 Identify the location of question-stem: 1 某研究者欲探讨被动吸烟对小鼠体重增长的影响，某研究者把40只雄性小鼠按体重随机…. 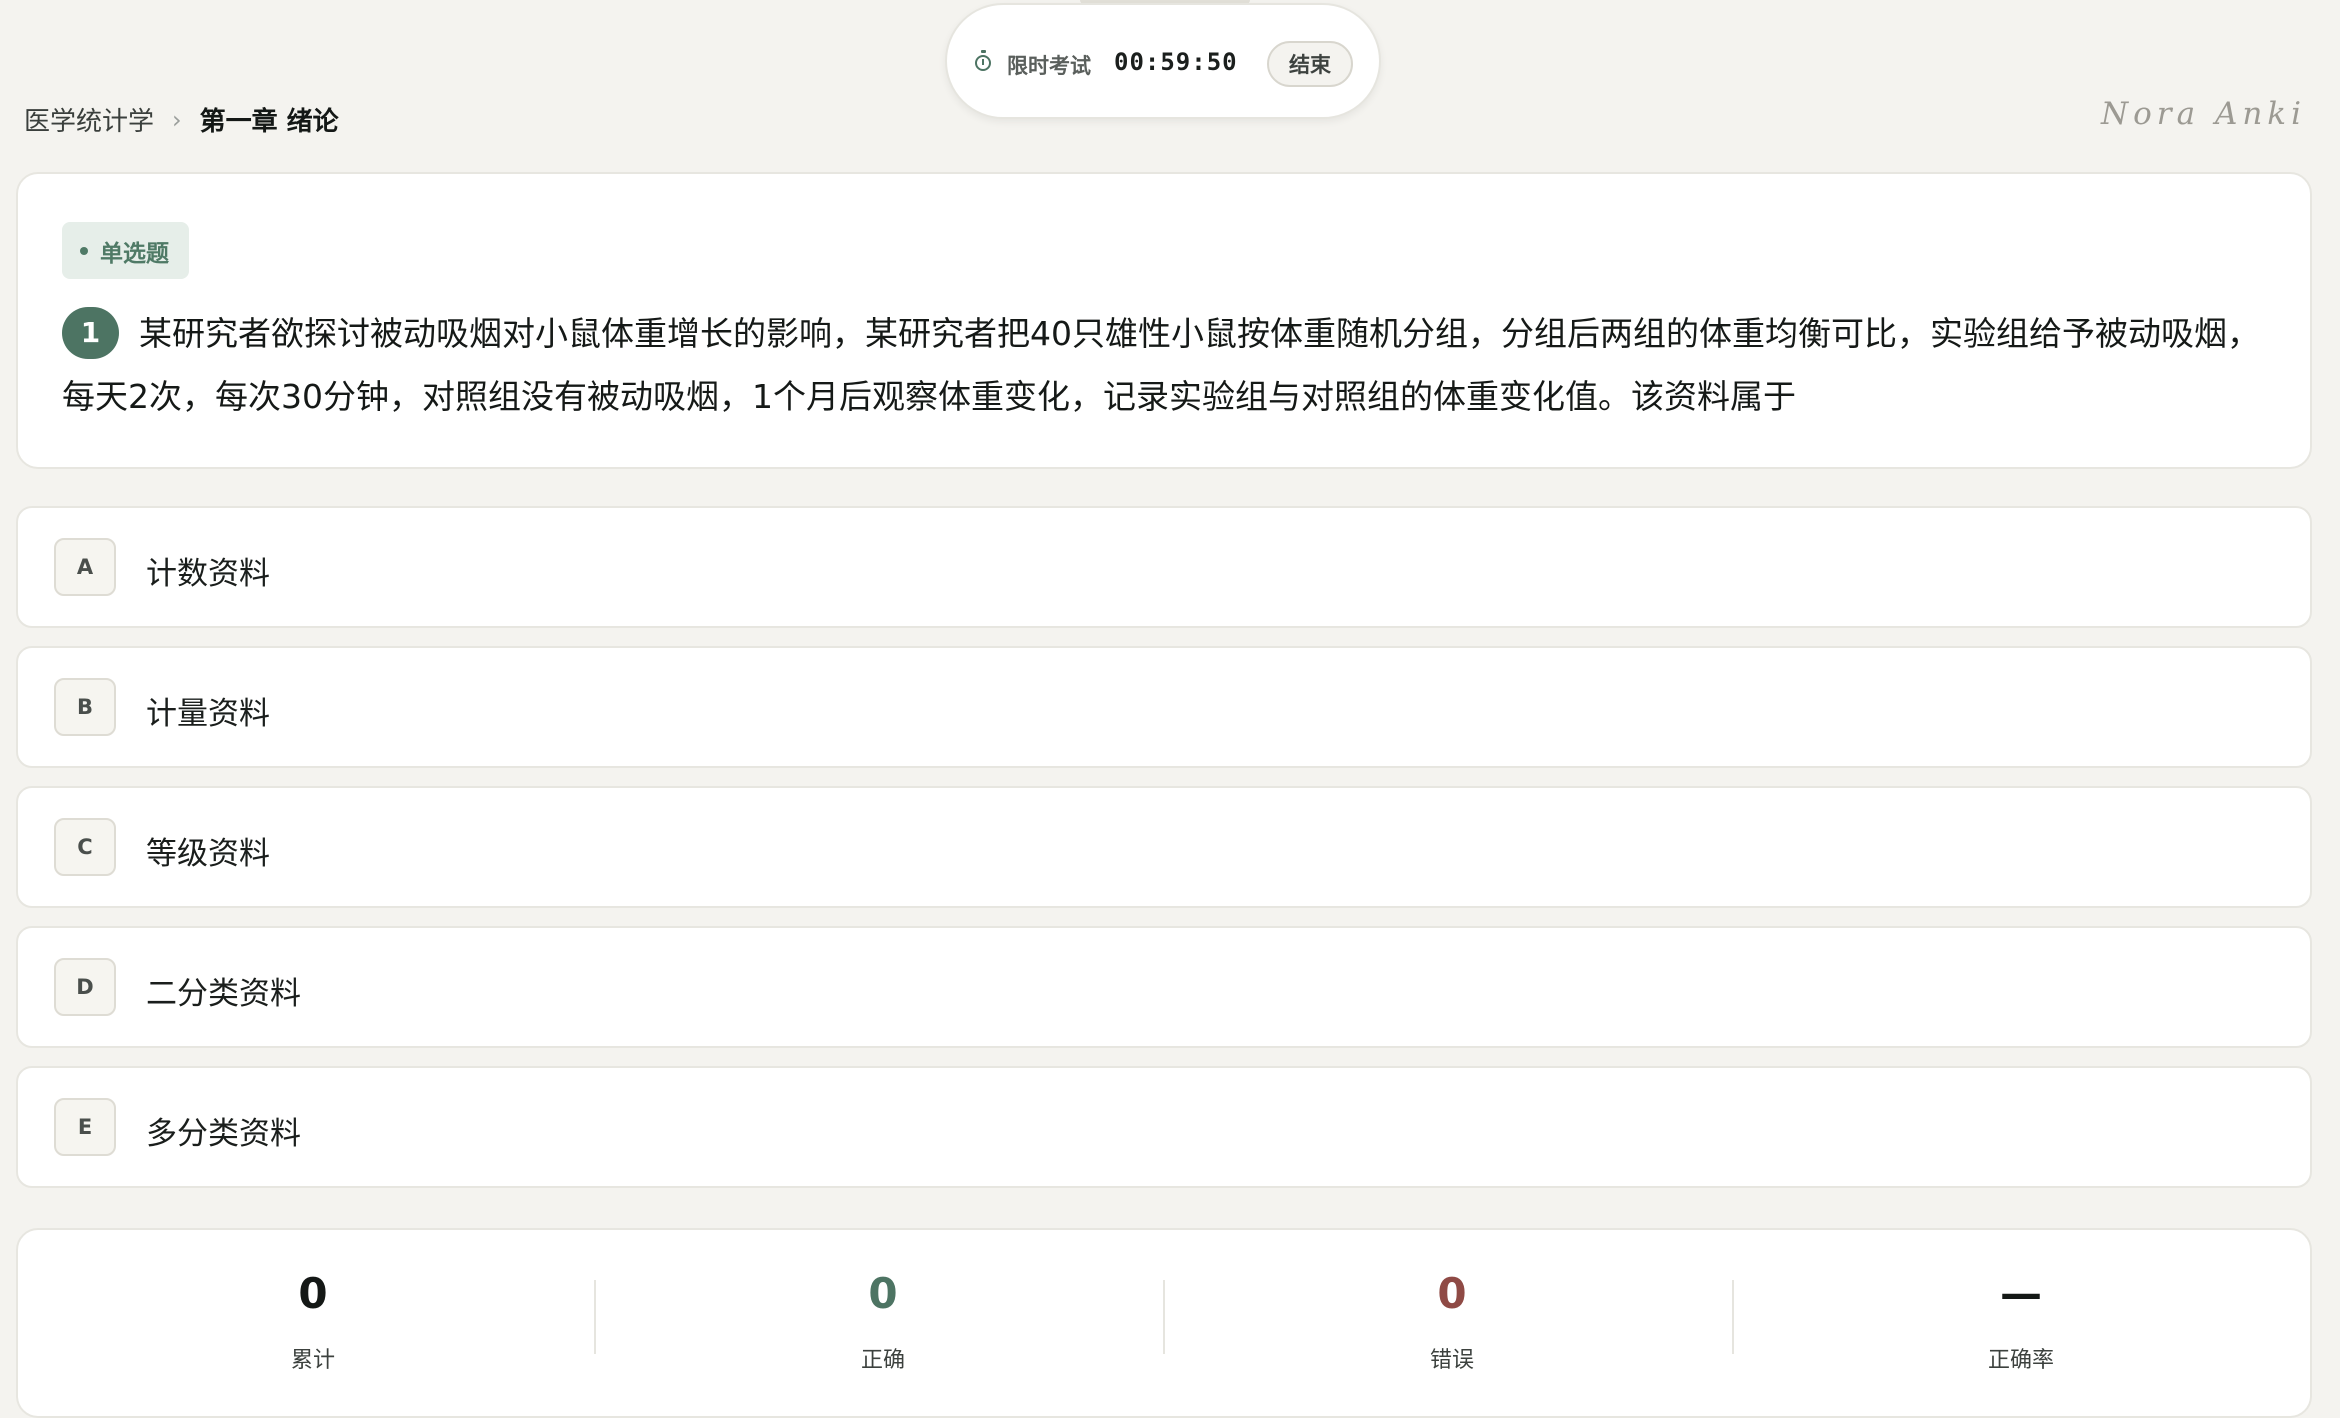
(1167, 365).